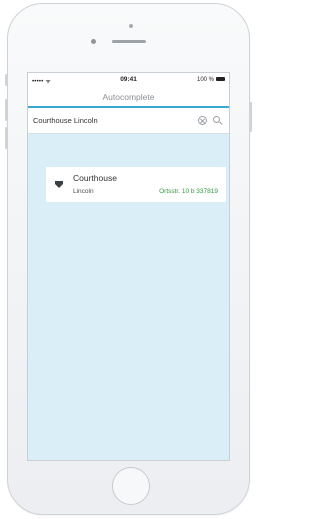  What do you see at coordinates (93, 41) in the screenshot?
I see `front-camera` at bounding box center [93, 41].